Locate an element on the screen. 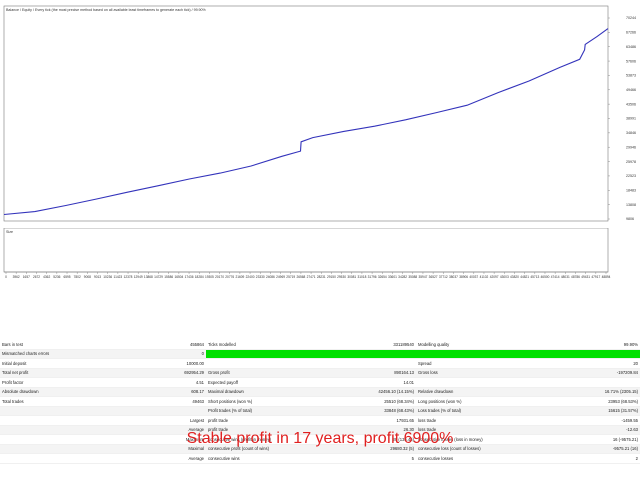 The width and height of the screenshot is (640, 480). x-tick-label: 15586 is located at coordinates (168, 277).